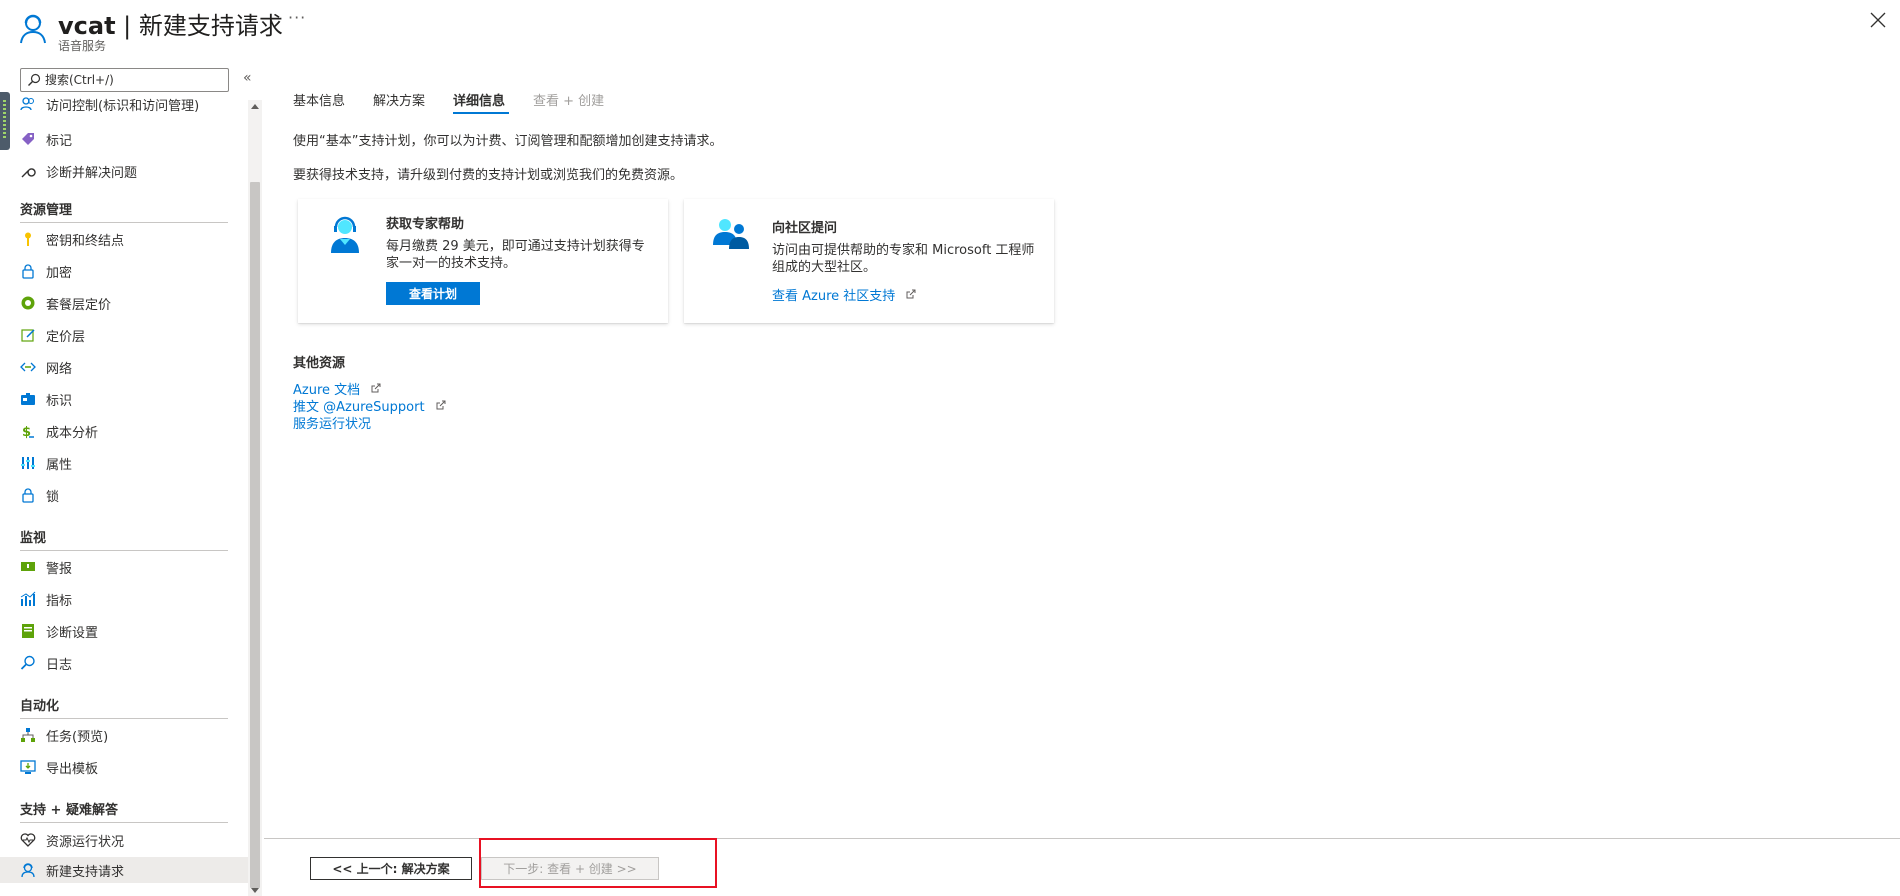  What do you see at coordinates (508, 141) in the screenshot?
I see `basic-plan-message: 使用“基本”支持计划，你可以为计费、订阅管理和配额增加创建支持请求。` at bounding box center [508, 141].